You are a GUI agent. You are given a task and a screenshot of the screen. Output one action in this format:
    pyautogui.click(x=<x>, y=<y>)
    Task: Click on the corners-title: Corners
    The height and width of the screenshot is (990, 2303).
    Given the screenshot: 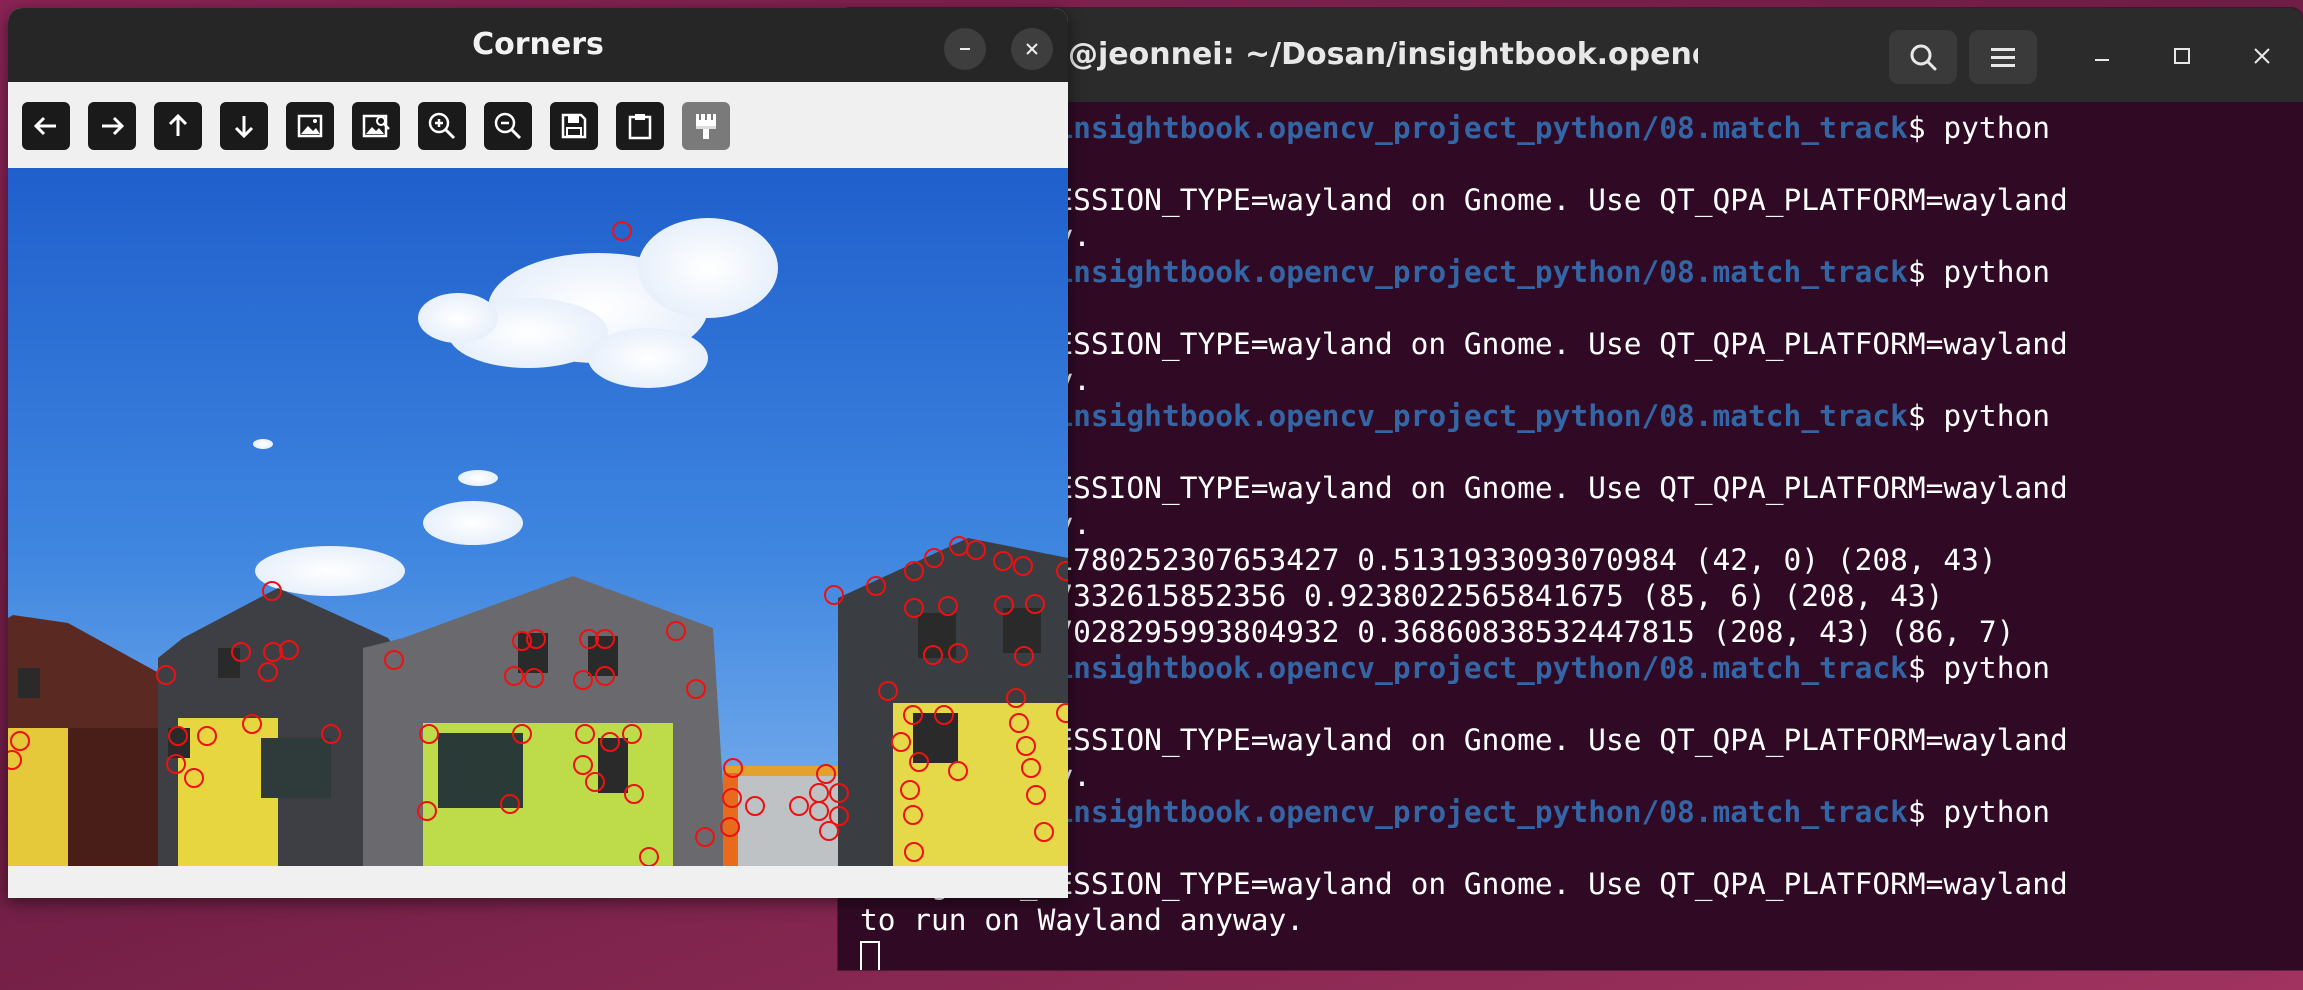 What is the action you would take?
    pyautogui.click(x=538, y=44)
    